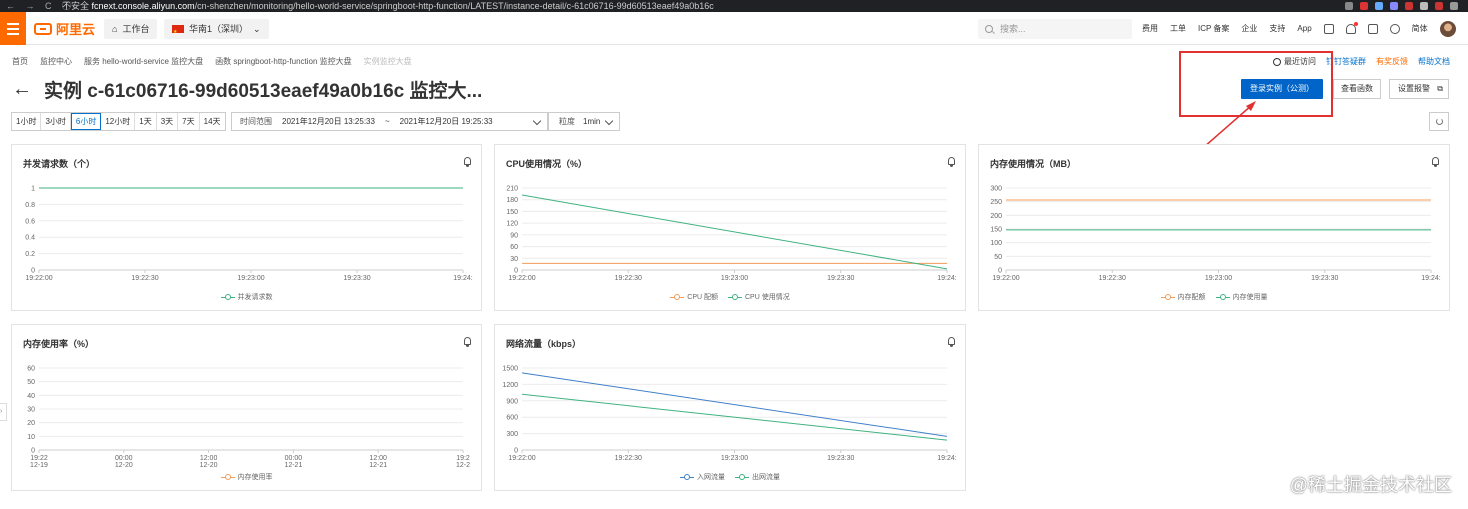 This screenshot has height=509, width=1468. I want to click on nav-link-icp: ICP 备案, so click(1213, 28).